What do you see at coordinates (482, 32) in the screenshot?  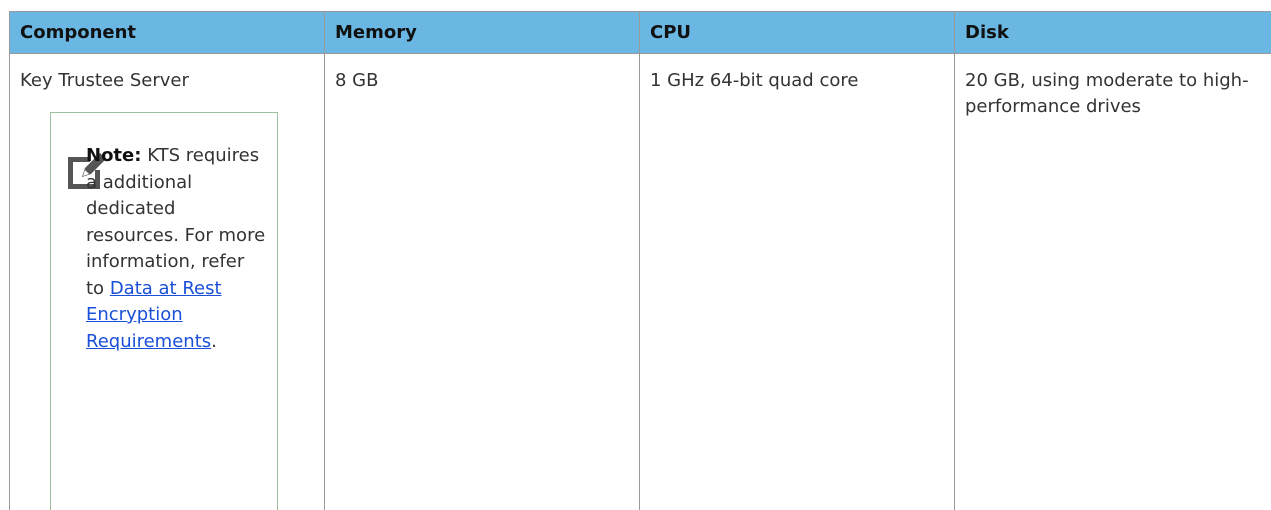 I see `header-memory: Memory` at bounding box center [482, 32].